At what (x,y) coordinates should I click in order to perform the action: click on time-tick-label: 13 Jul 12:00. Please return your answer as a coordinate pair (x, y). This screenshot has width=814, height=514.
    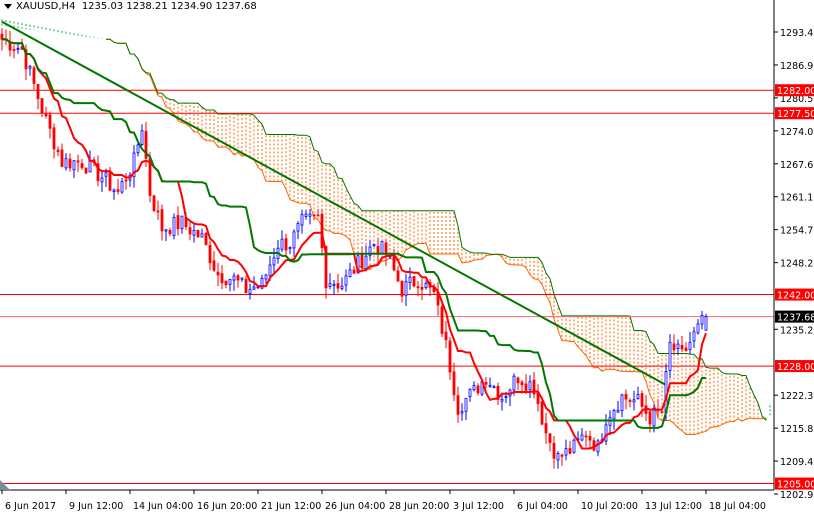
    Looking at the image, I should click on (673, 506).